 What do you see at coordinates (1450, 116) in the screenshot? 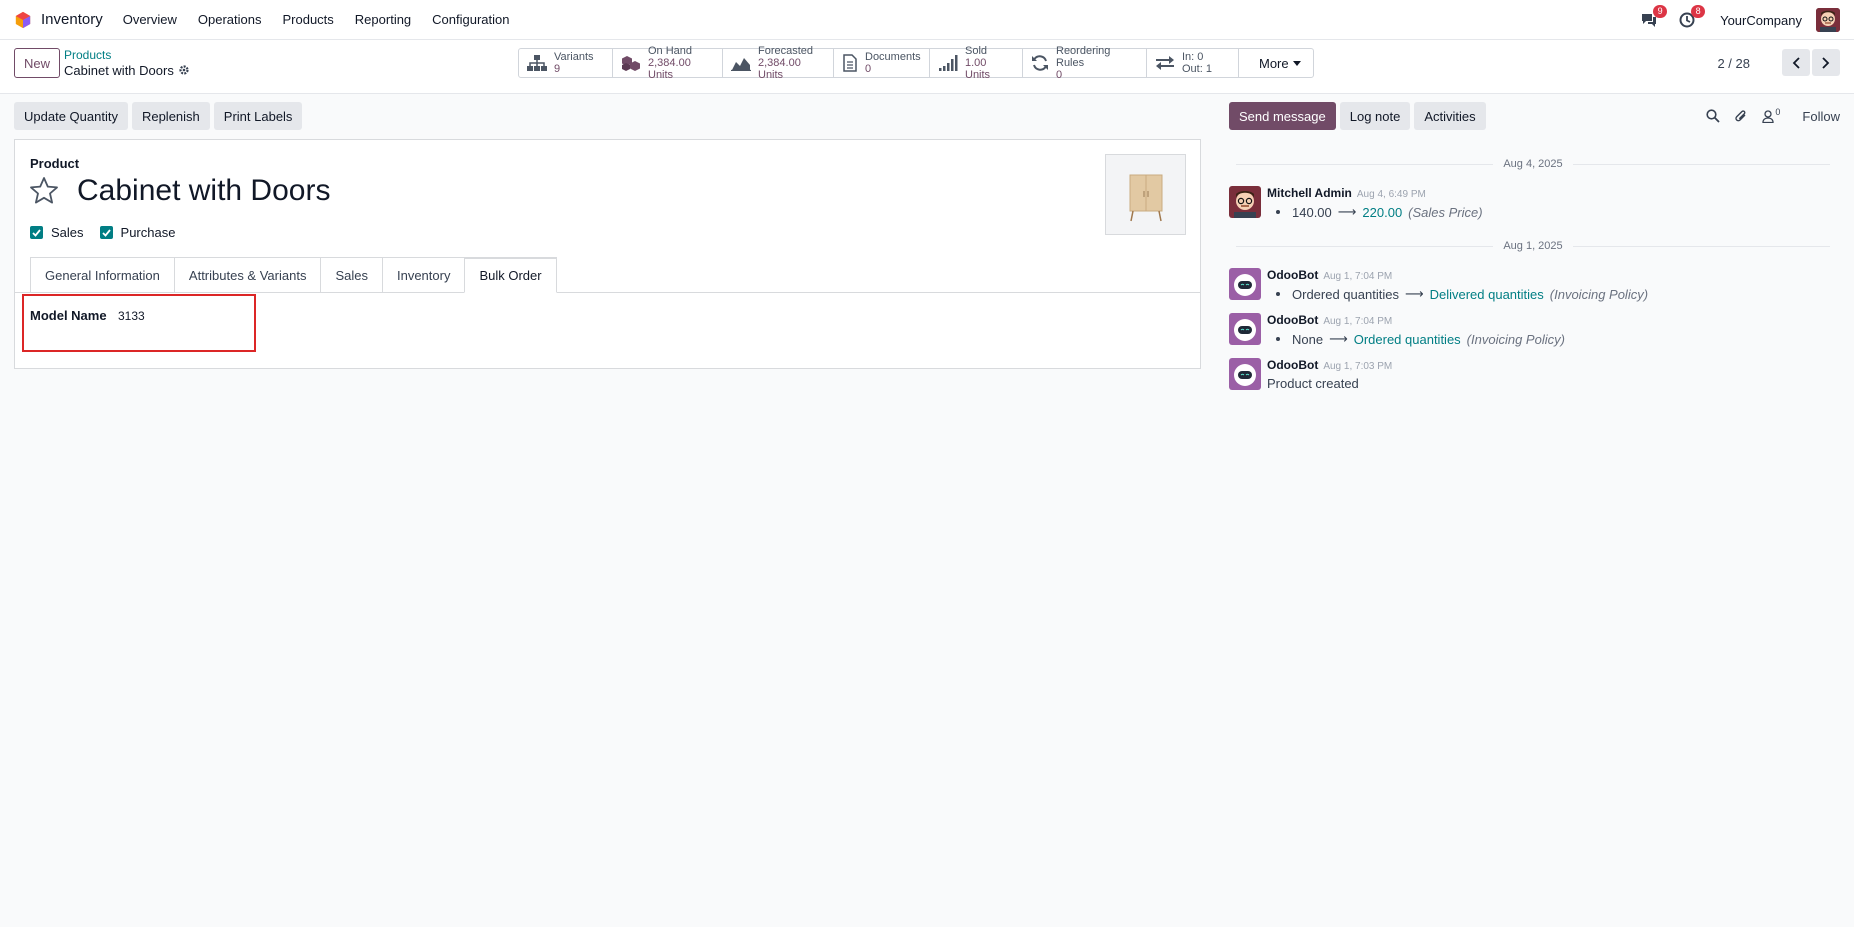
I see `activities-button: Activities` at bounding box center [1450, 116].